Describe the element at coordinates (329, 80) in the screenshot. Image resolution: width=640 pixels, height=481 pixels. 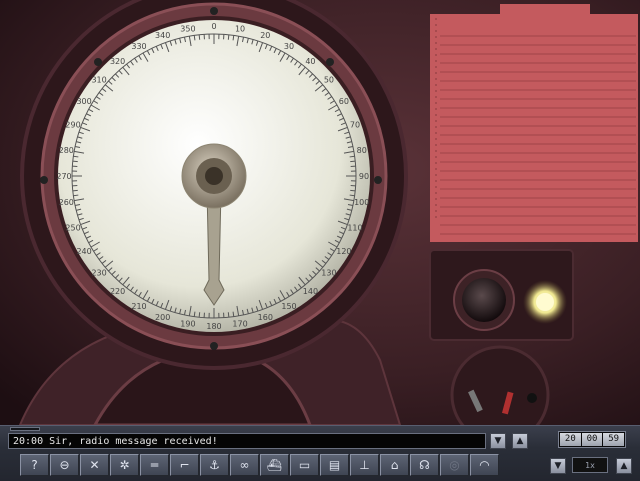
I see `dial-label: 50` at that location.